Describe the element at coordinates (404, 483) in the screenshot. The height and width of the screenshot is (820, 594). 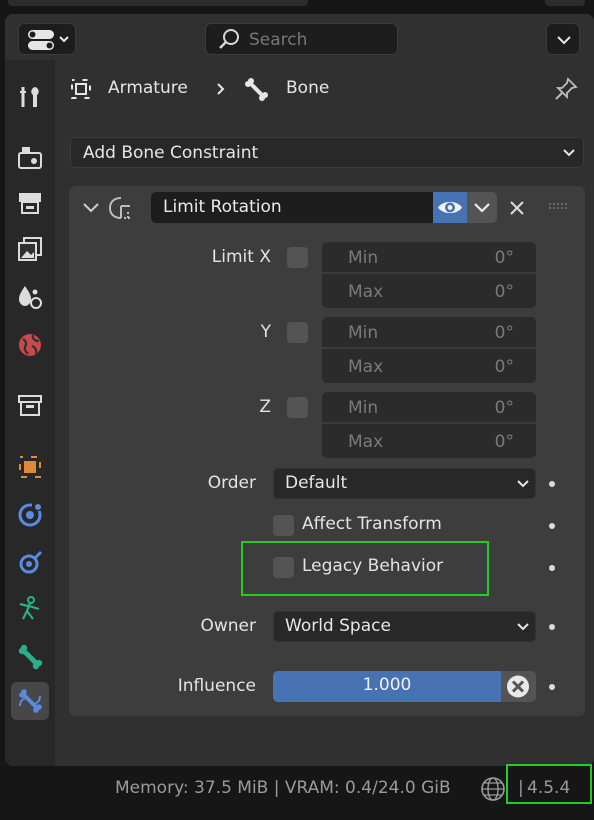
I see `order-dropdown: Default` at that location.